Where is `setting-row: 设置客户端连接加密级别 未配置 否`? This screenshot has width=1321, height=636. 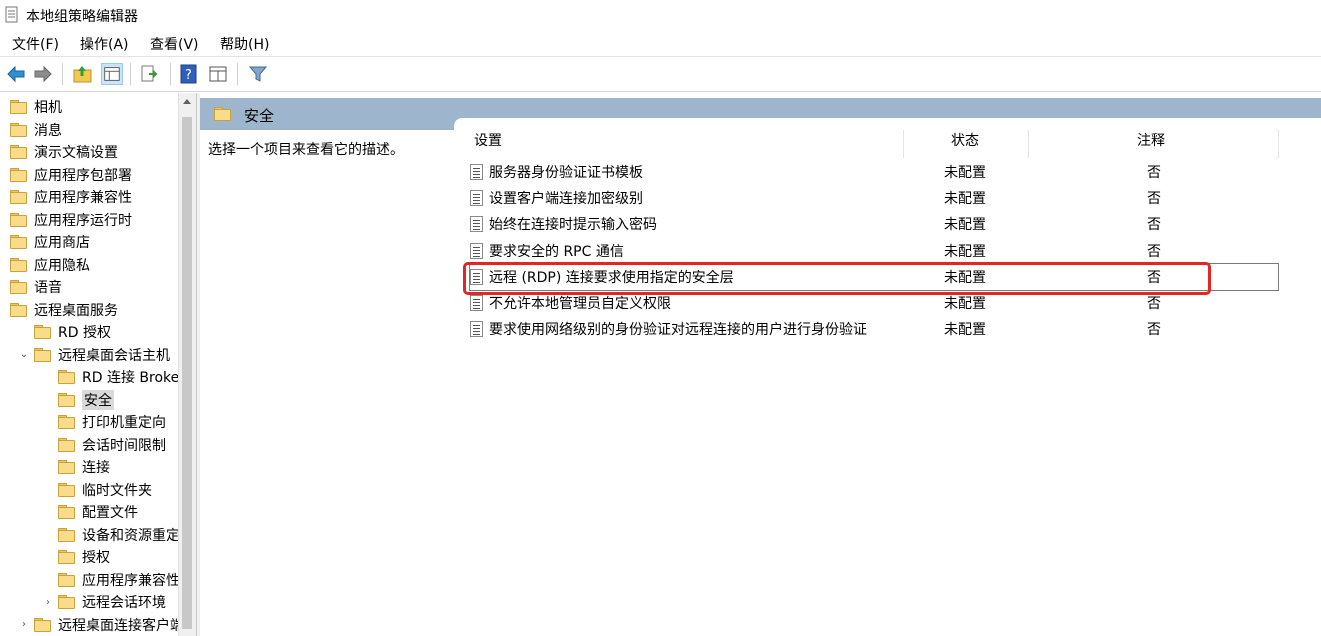
setting-row: 设置客户端连接加密级别 未配置 否 is located at coordinates (874, 198).